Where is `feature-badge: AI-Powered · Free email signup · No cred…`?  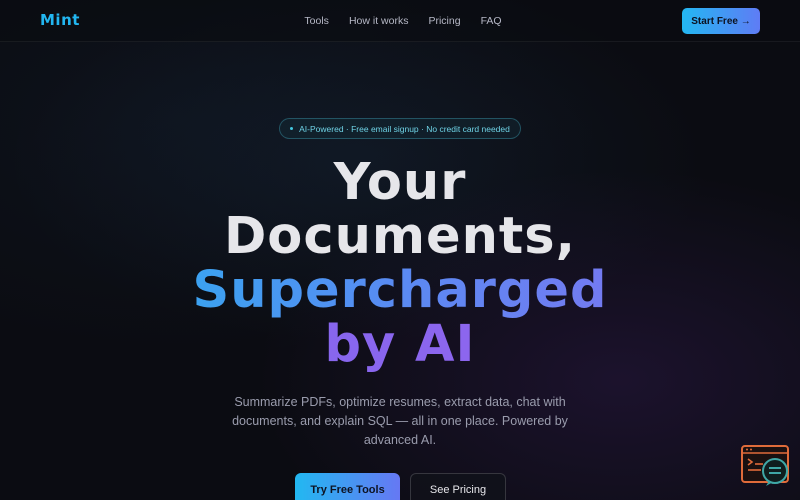
feature-badge: AI-Powered · Free email signup · No cred… is located at coordinates (400, 128).